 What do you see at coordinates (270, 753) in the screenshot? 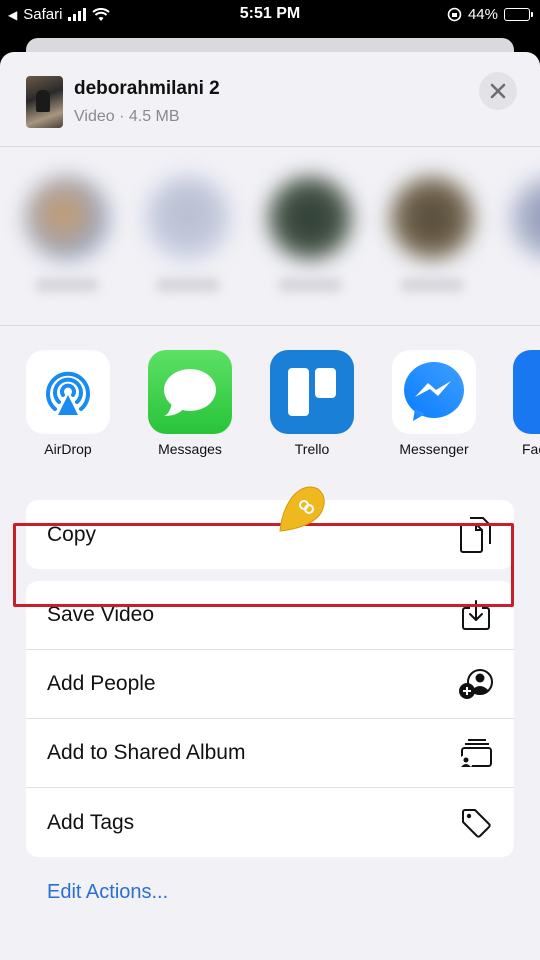
I see `add-to-shared-album-action: Add to Shared Album` at bounding box center [270, 753].